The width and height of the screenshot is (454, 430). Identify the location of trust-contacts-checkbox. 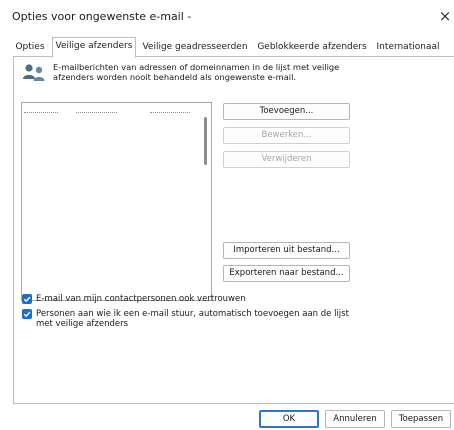
(27, 299).